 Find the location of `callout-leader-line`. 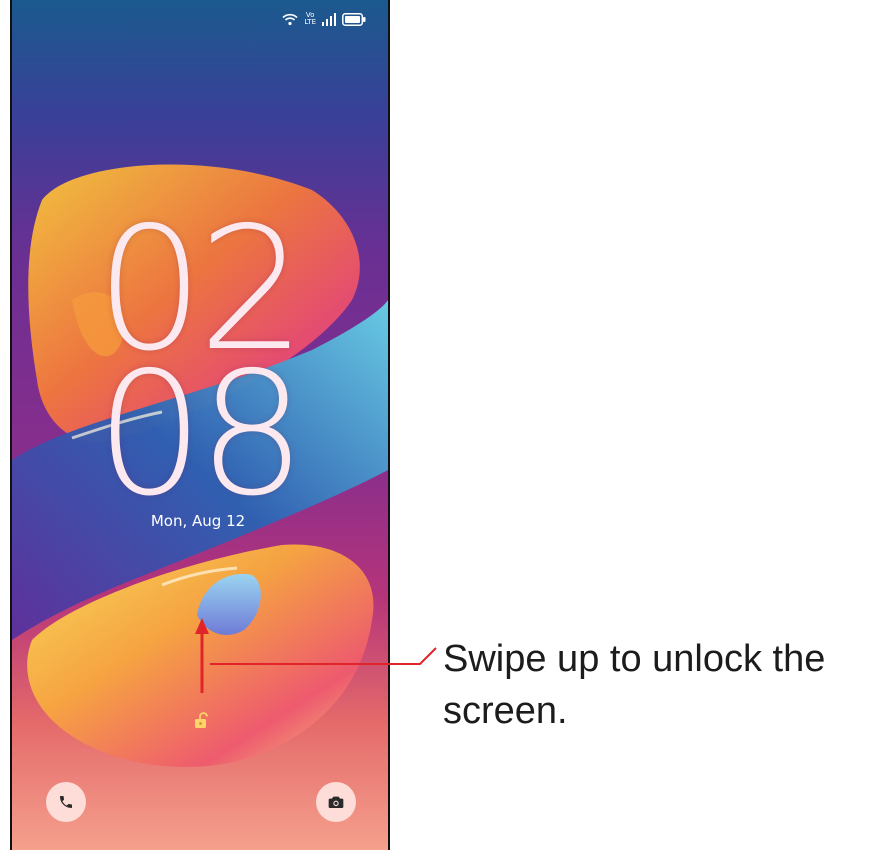

callout-leader-line is located at coordinates (323, 656).